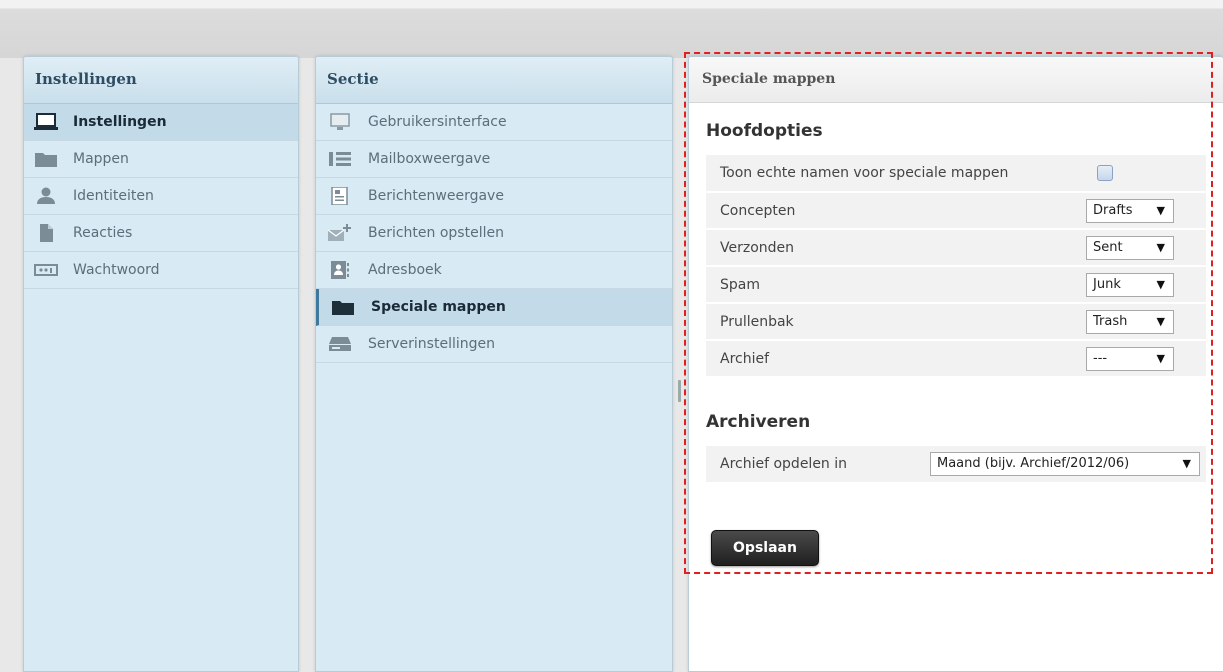 This screenshot has width=1223, height=672. I want to click on section-item-label: Gebruikersinterface, so click(437, 122).